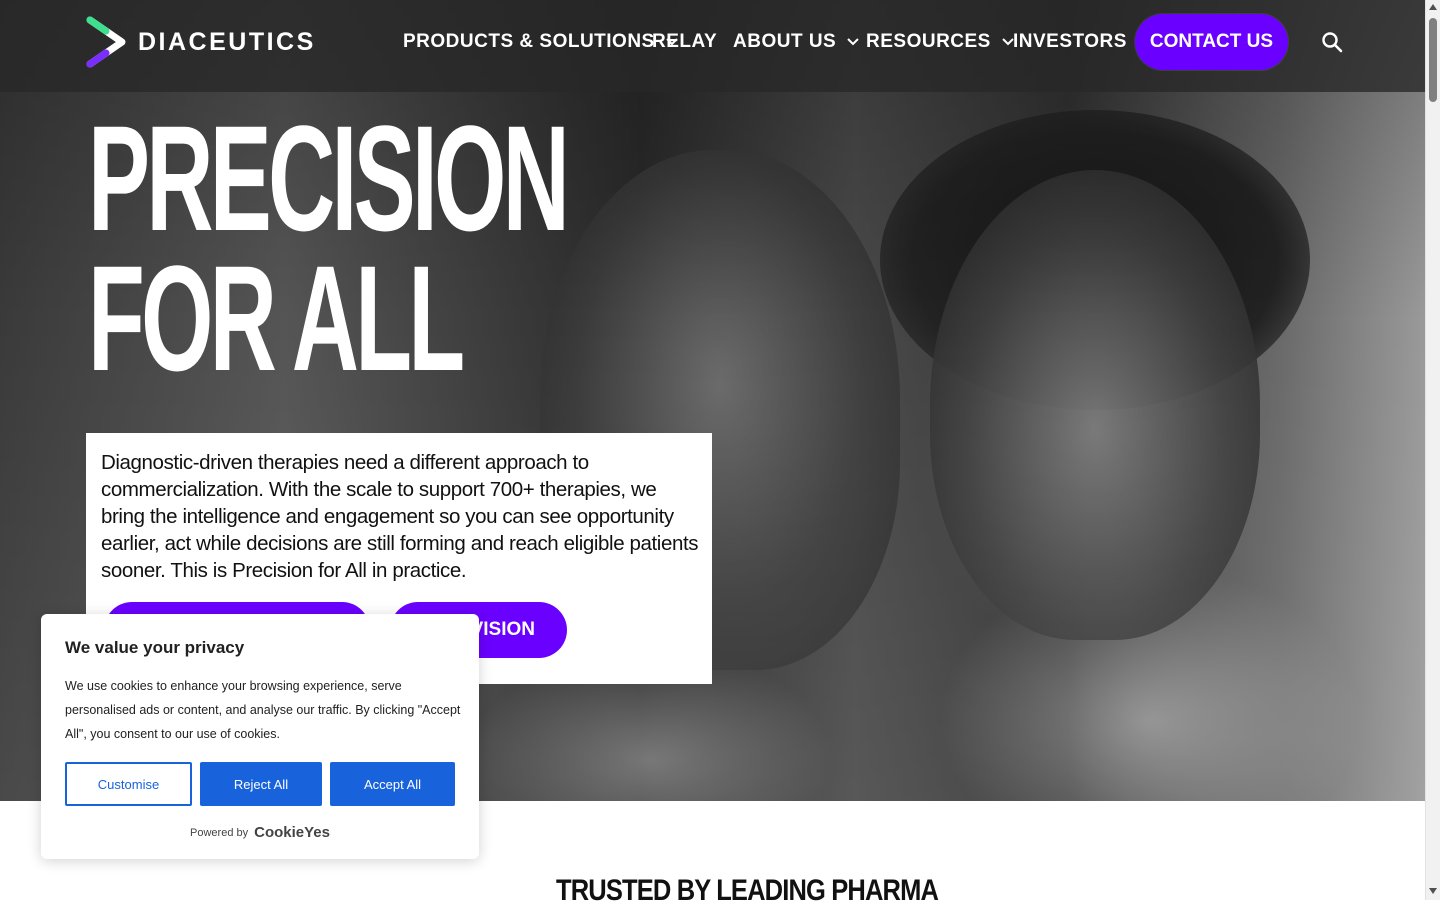 The height and width of the screenshot is (908, 1440). What do you see at coordinates (276, 318) in the screenshot?
I see `hero-title-line-2: FOR ALL` at bounding box center [276, 318].